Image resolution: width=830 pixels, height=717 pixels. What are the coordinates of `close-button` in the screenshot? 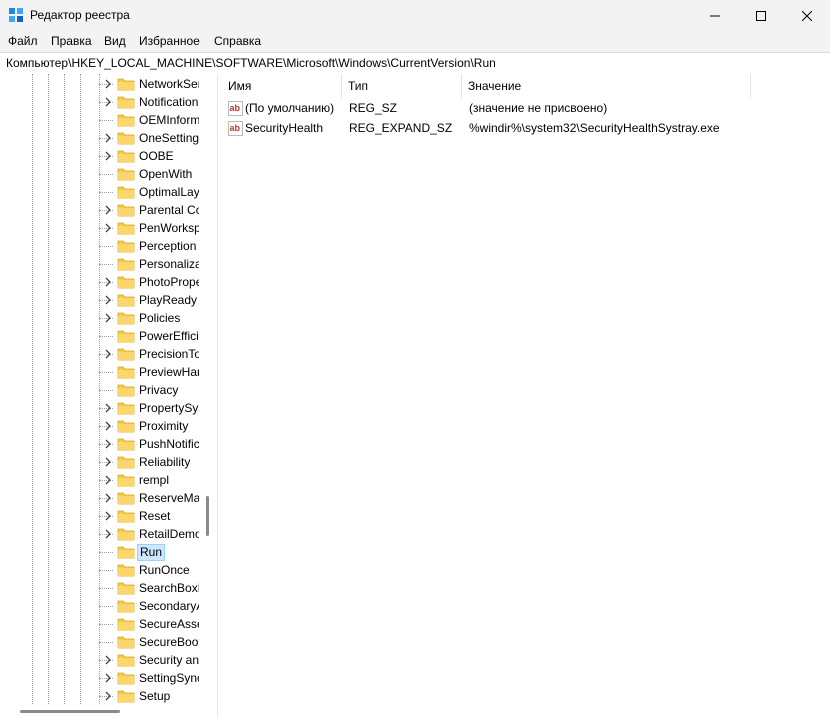 It's located at (807, 16).